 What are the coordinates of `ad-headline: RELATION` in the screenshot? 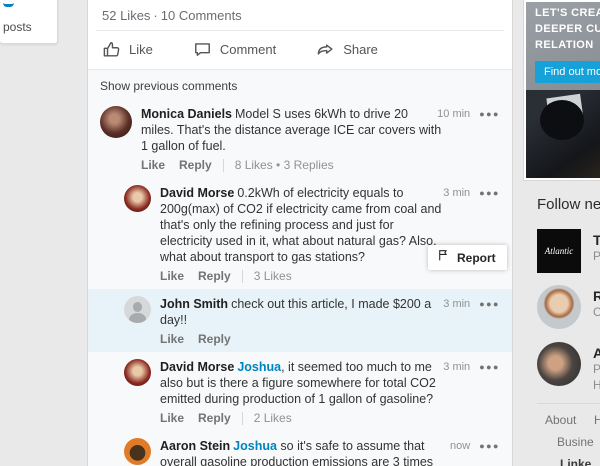 It's located at (564, 45).